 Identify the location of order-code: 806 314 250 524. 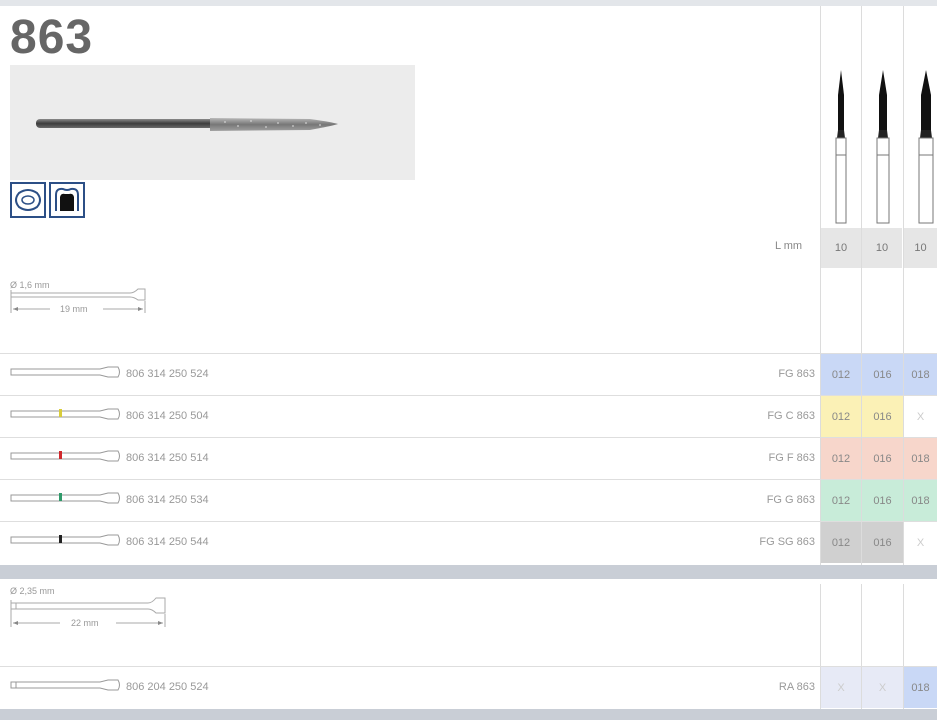
(167, 374).